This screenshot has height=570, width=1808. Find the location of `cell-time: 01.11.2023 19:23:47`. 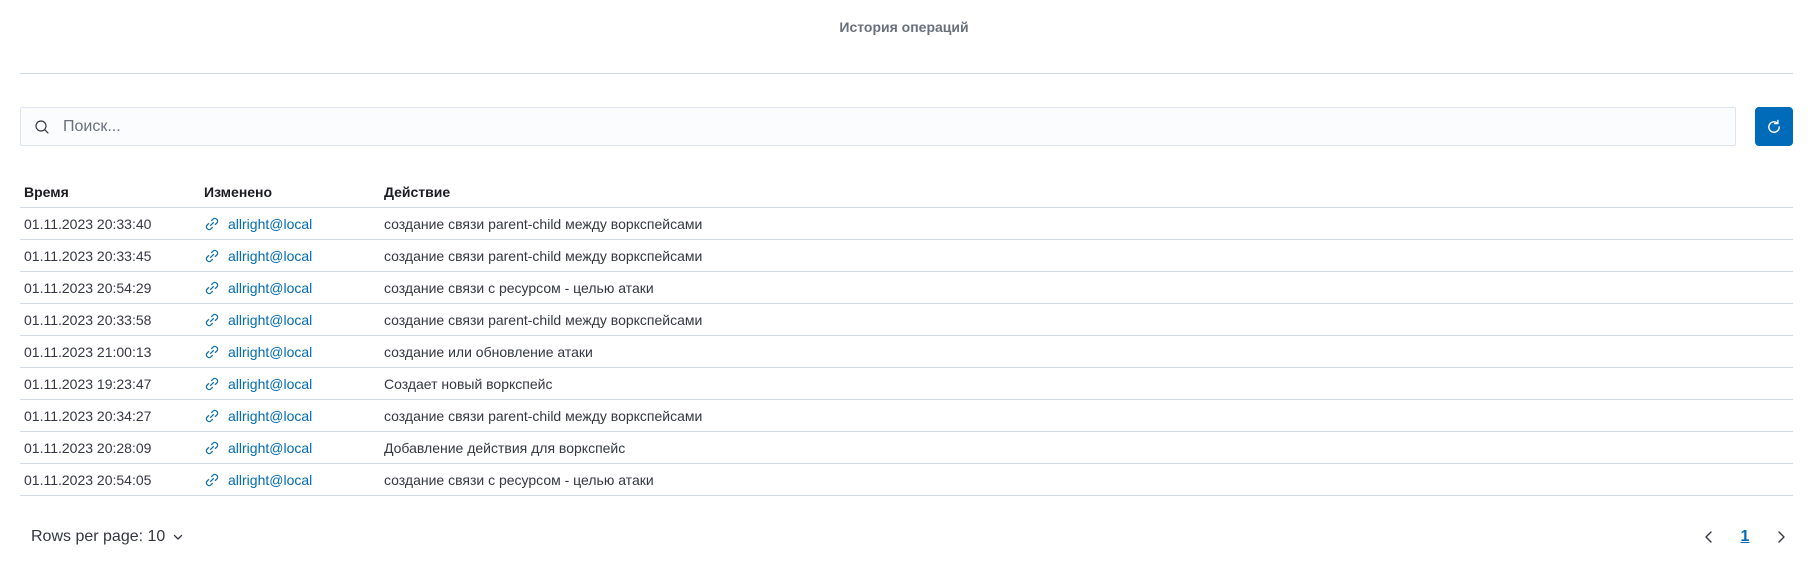

cell-time: 01.11.2023 19:23:47 is located at coordinates (88, 383).